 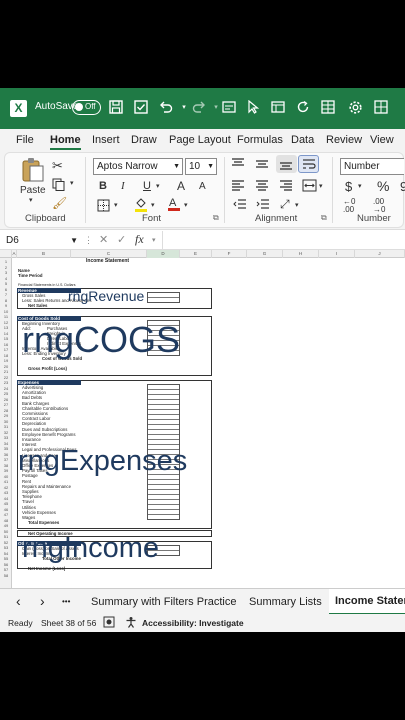 What do you see at coordinates (154, 240) in the screenshot?
I see `fx-dropdown-icon: ▾` at bounding box center [154, 240].